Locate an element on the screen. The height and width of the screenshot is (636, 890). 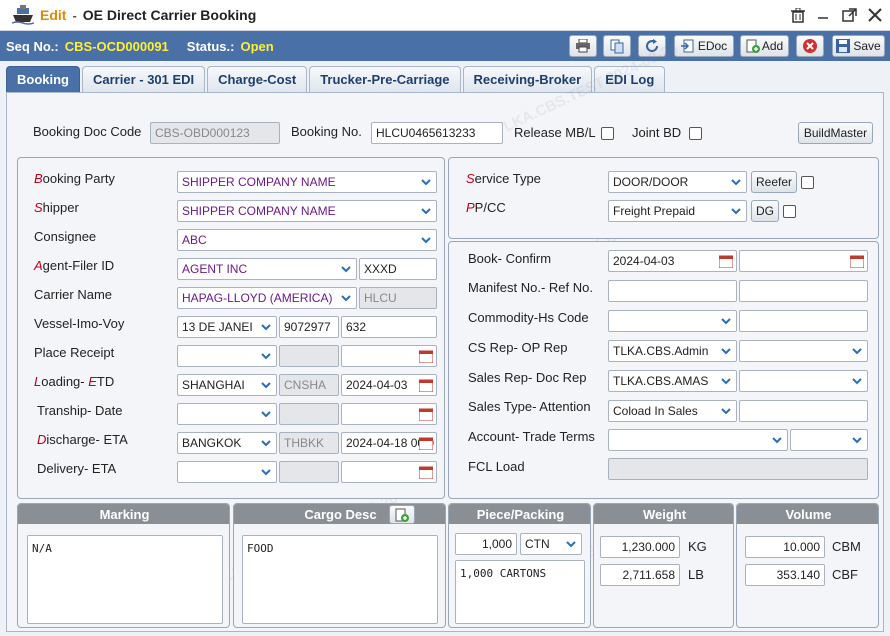
edoc-button: EDoc is located at coordinates (704, 46).